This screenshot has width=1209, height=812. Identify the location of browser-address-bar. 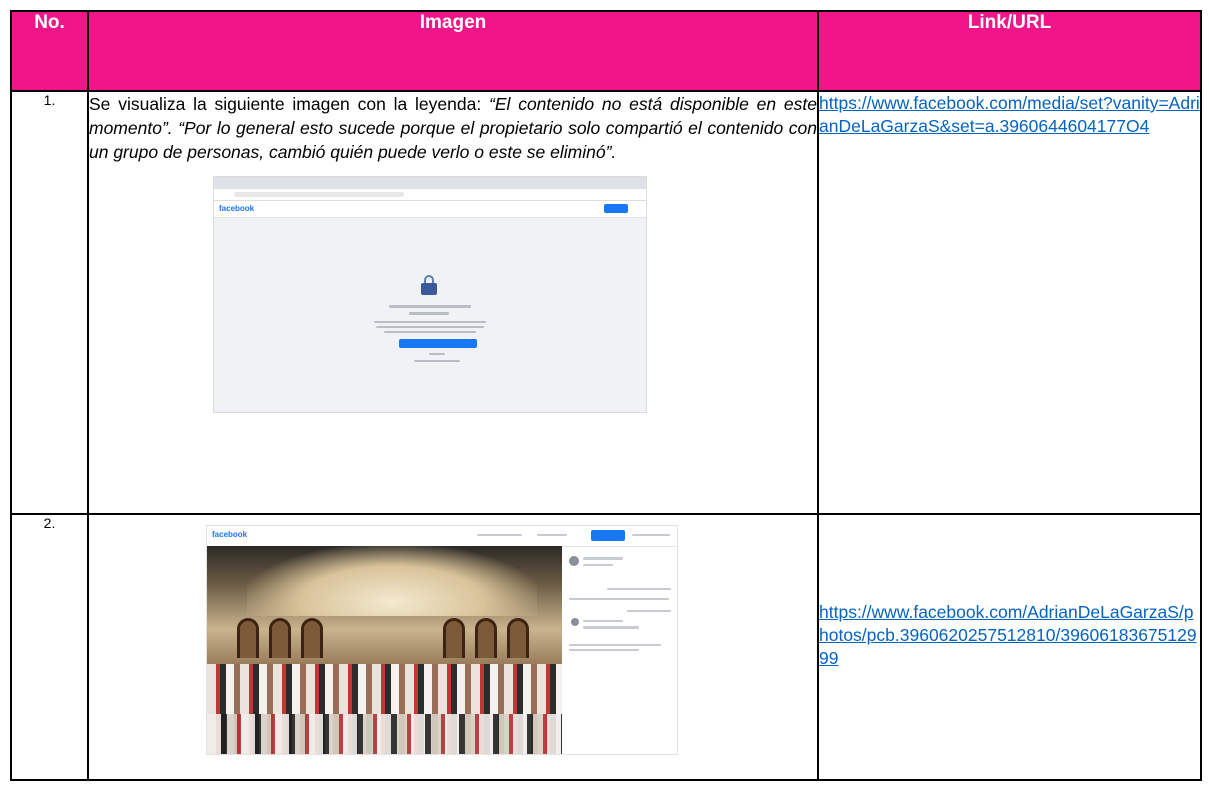
(430, 195).